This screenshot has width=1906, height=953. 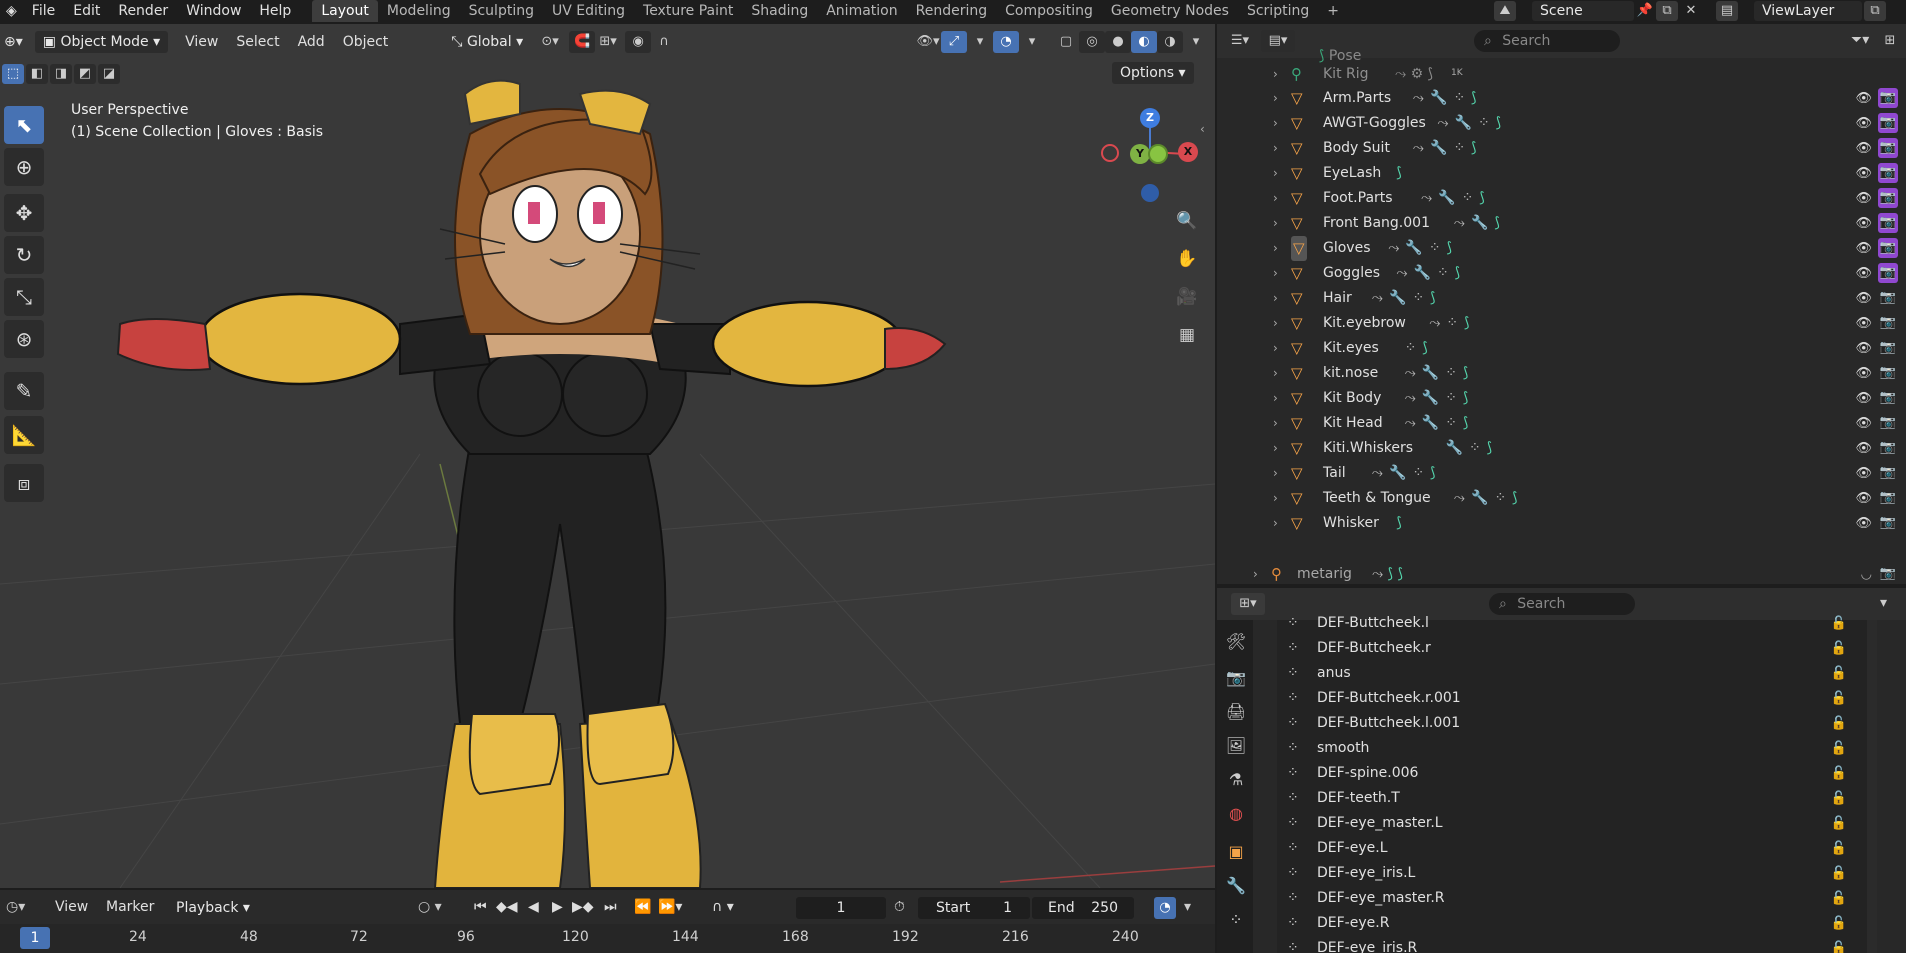 I want to click on object-properties-icon: ▣, so click(x=1236, y=852).